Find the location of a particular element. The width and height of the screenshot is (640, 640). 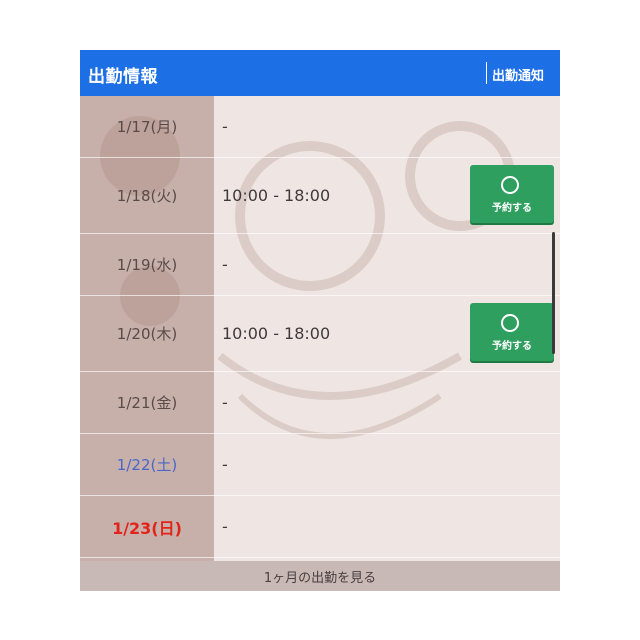

schedule-row: 1/23(日) - is located at coordinates (320, 527).